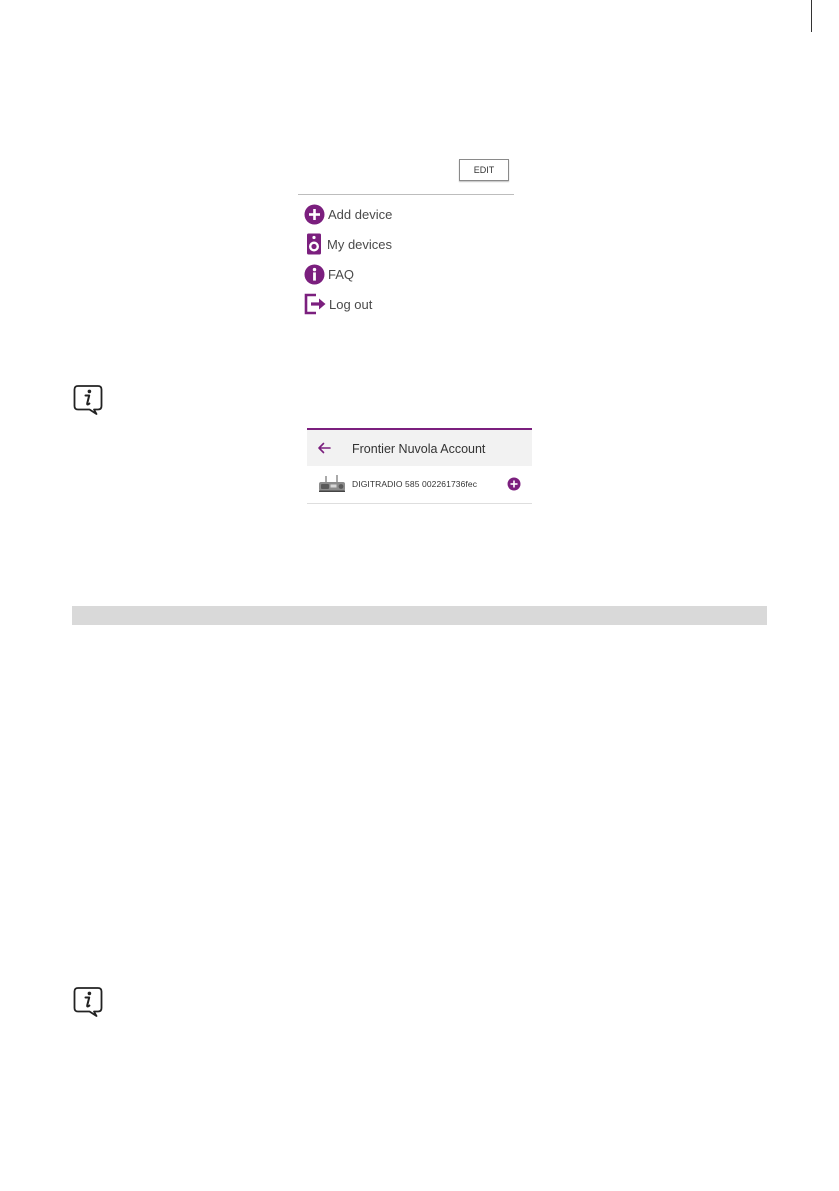  I want to click on menu-item-faq: FAQ, so click(329, 274).